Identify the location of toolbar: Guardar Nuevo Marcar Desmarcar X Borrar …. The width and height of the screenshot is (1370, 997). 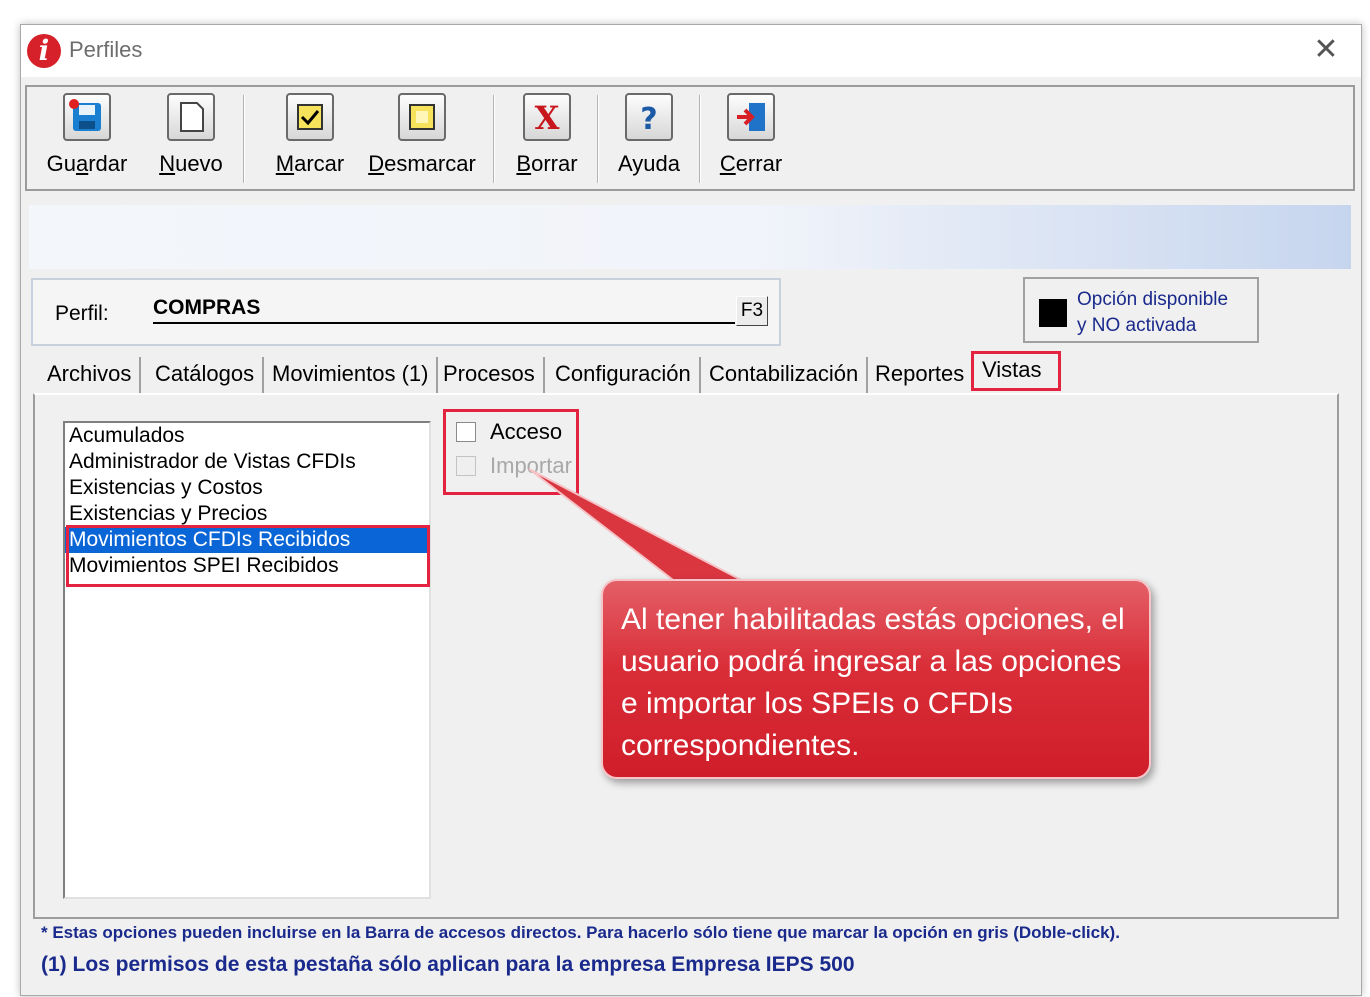
(690, 138).